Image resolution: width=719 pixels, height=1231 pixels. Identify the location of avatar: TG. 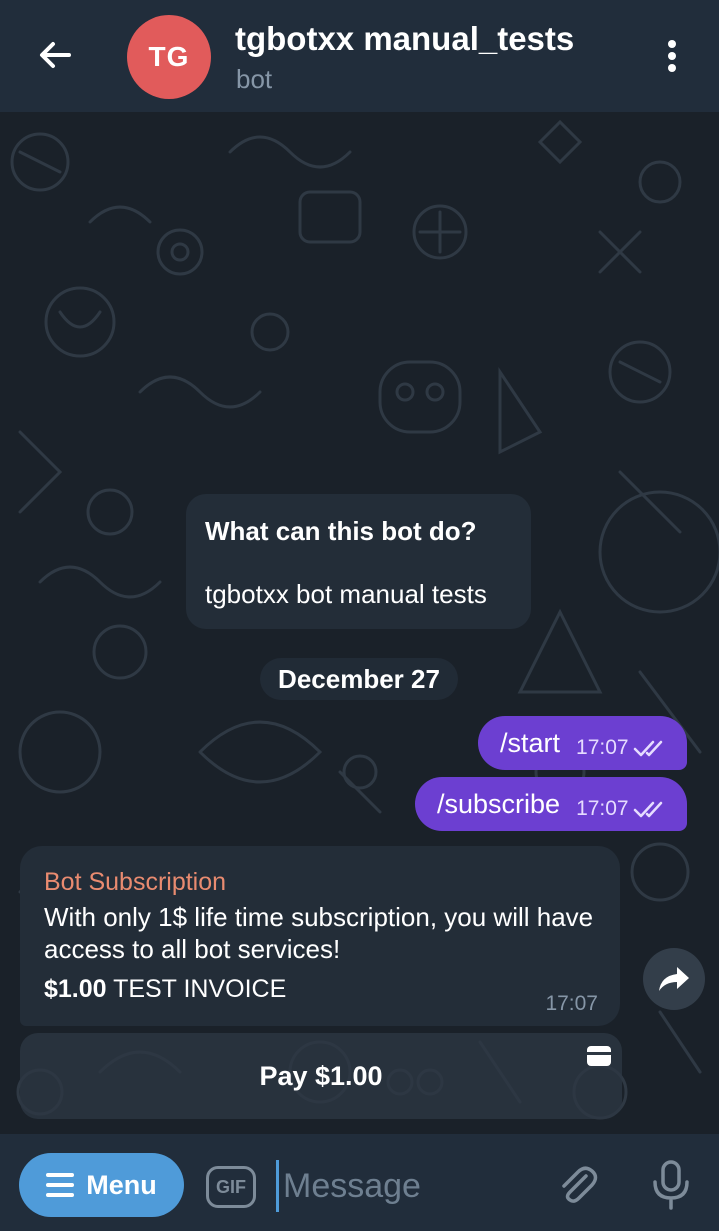
(169, 57).